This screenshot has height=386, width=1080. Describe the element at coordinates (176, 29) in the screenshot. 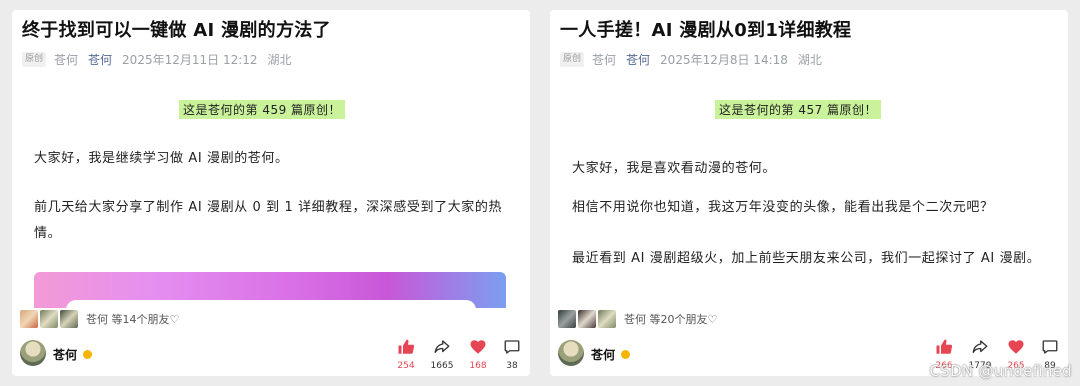

I see `article-title: 终于找到可以一键做 AI 漫剧的方法了` at that location.